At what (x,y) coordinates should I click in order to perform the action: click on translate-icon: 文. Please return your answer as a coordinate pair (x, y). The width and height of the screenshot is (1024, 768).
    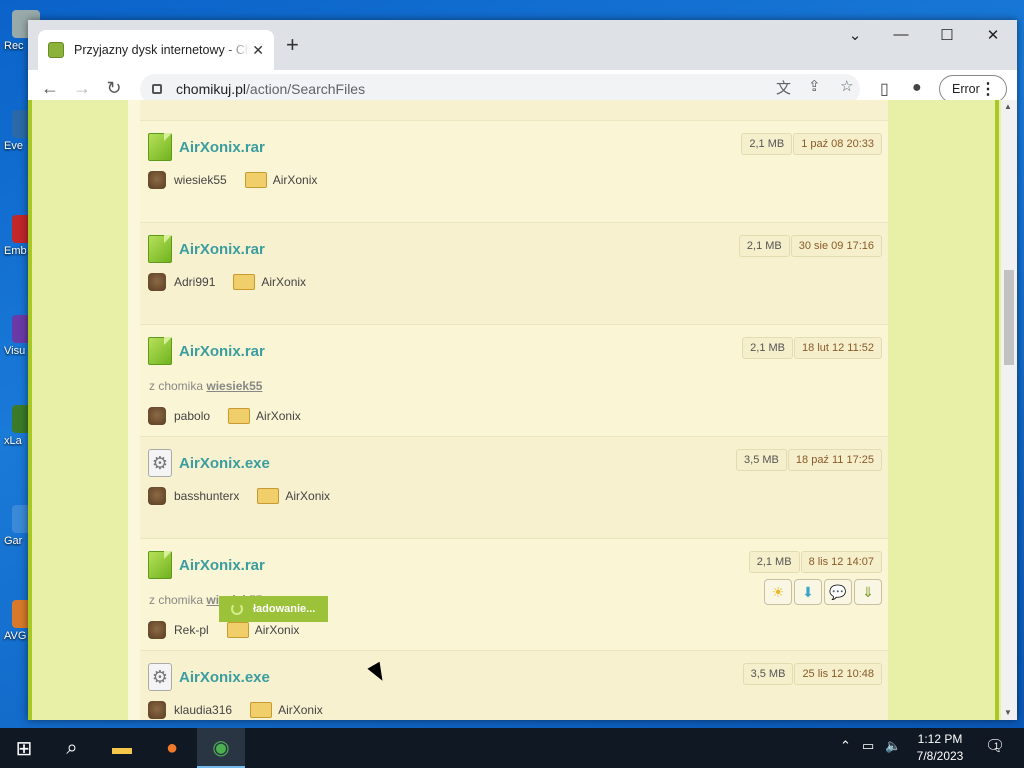
    Looking at the image, I should click on (783, 87).